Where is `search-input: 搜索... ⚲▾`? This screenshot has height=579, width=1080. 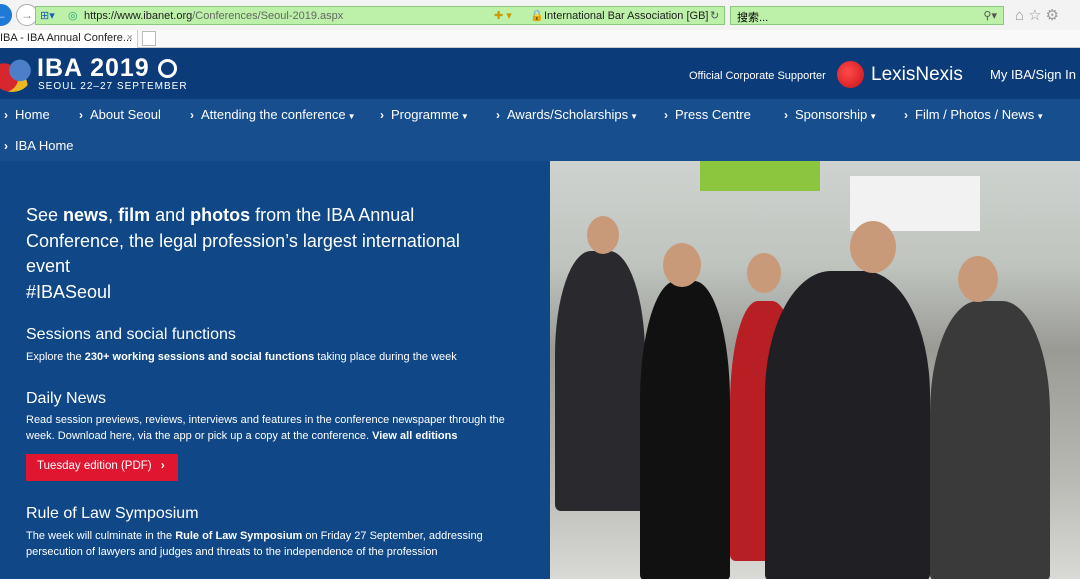 search-input: 搜索... ⚲▾ is located at coordinates (867, 15).